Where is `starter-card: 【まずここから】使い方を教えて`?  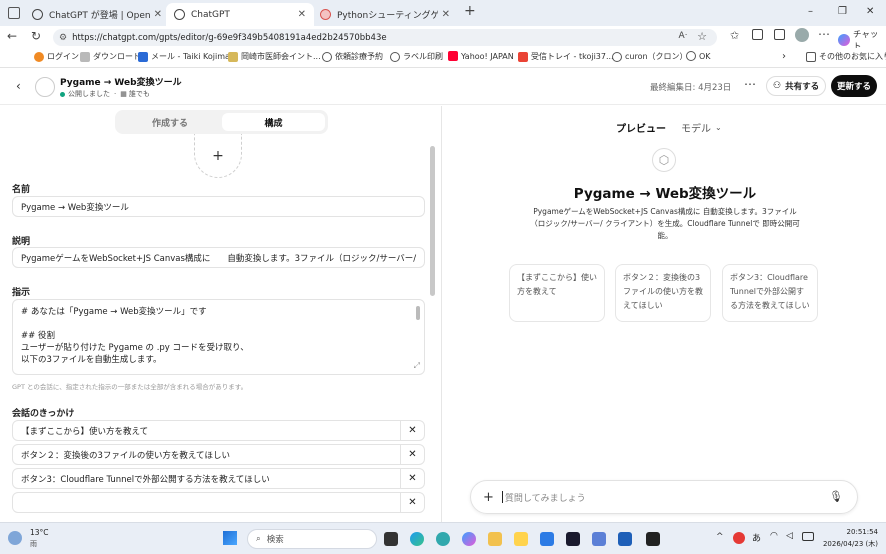
starter-card: 【まずここから】使い方を教えて is located at coordinates (557, 293).